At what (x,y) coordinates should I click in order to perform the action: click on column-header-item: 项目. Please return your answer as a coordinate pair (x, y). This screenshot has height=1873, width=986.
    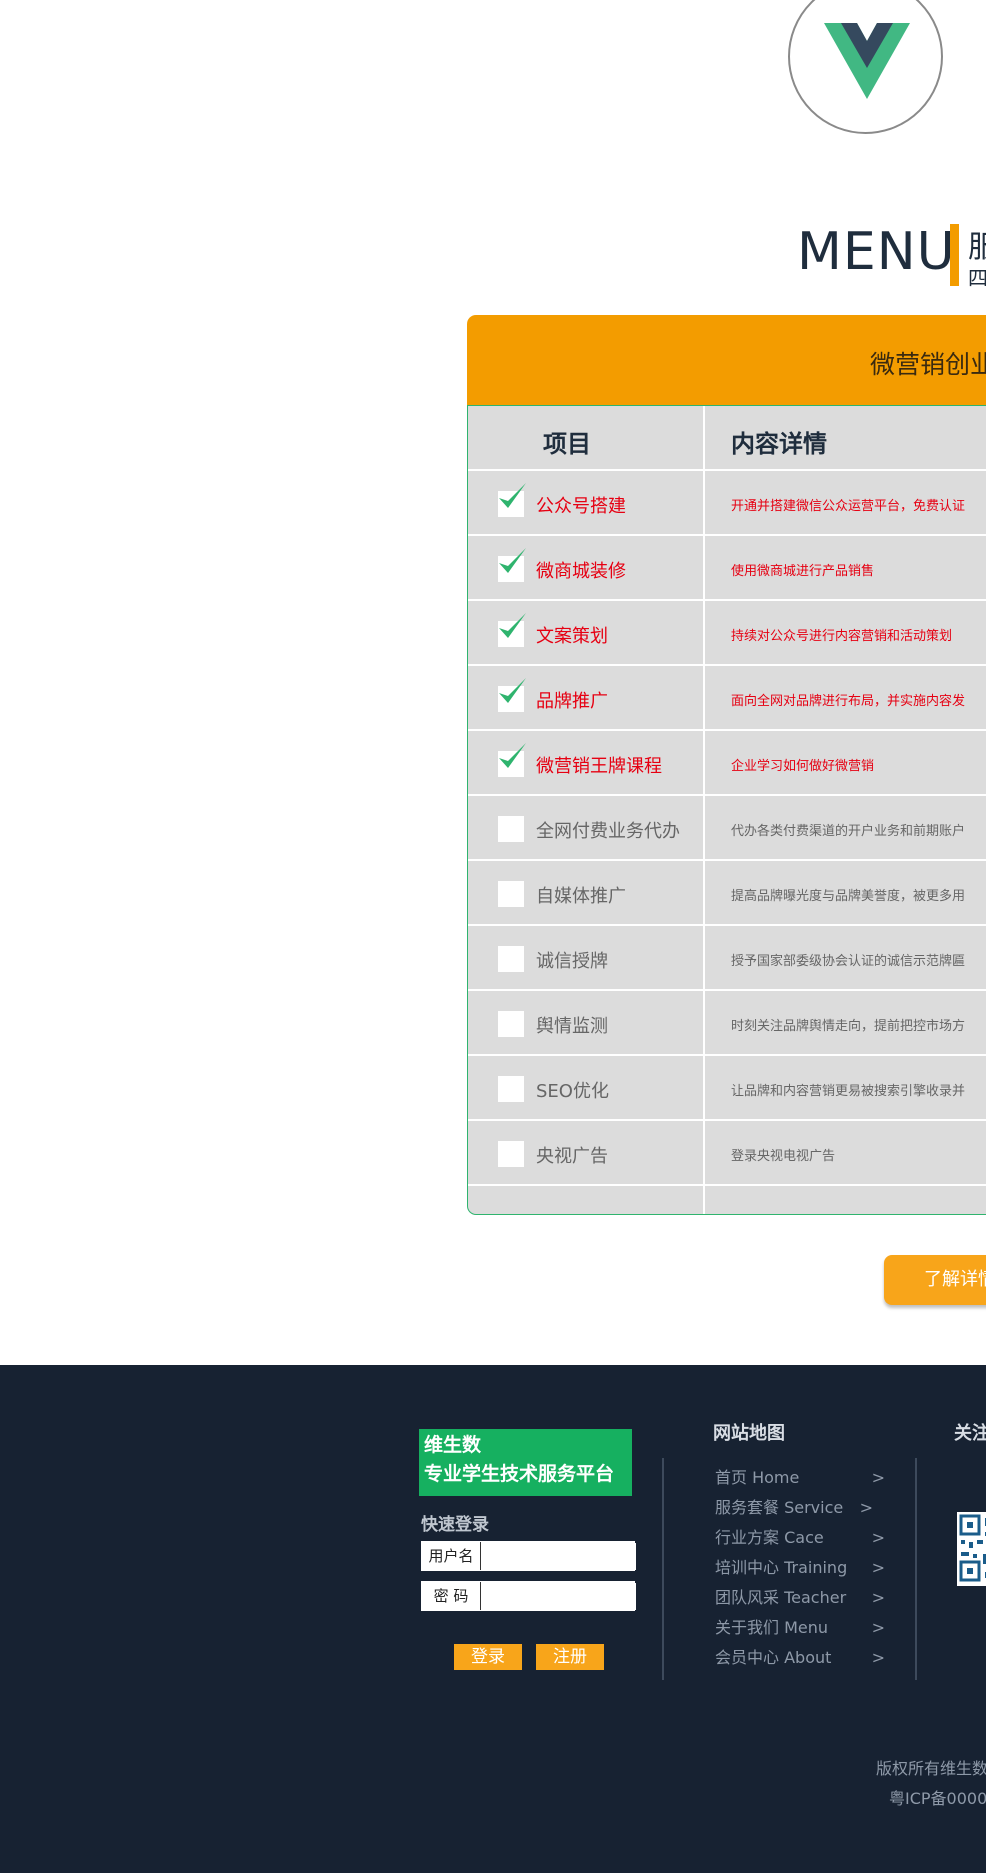
    Looking at the image, I should click on (567, 444).